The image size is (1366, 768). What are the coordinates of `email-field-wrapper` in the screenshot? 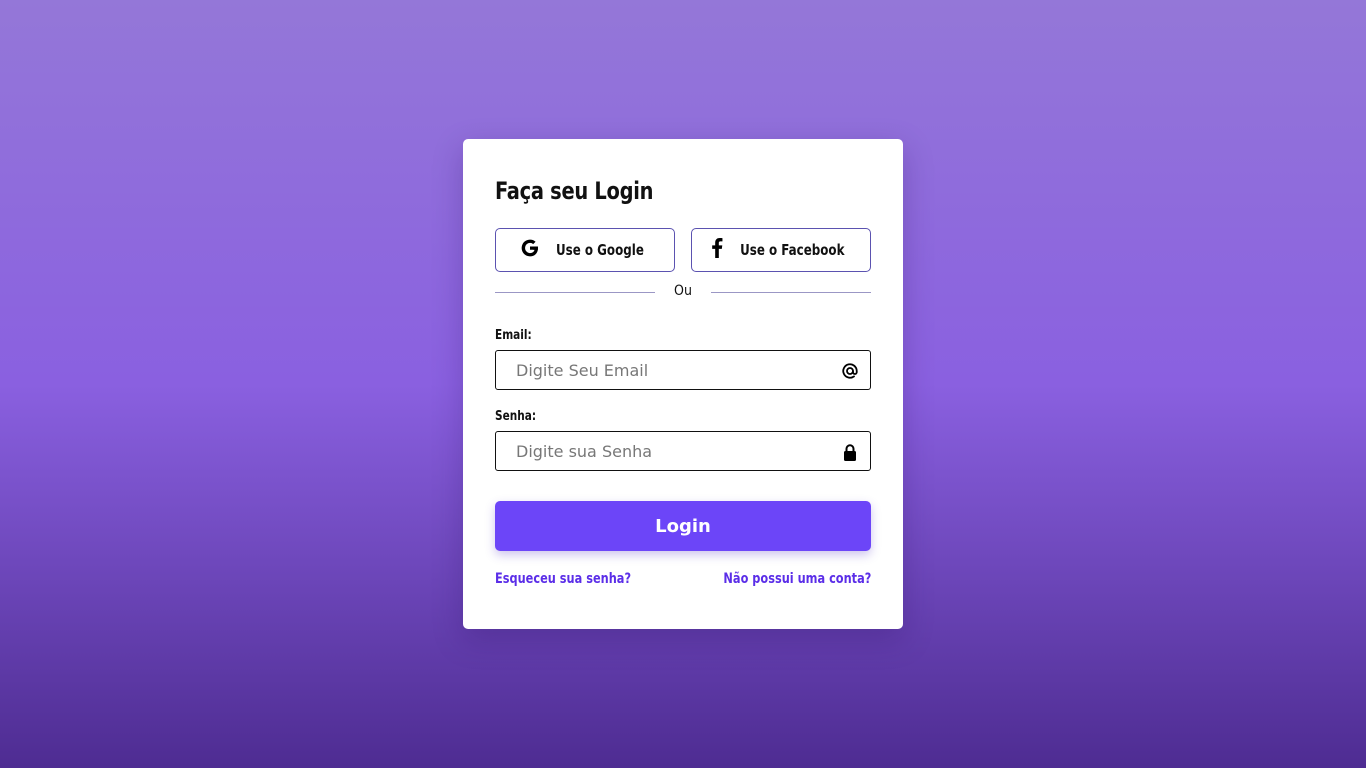 It's located at (683, 370).